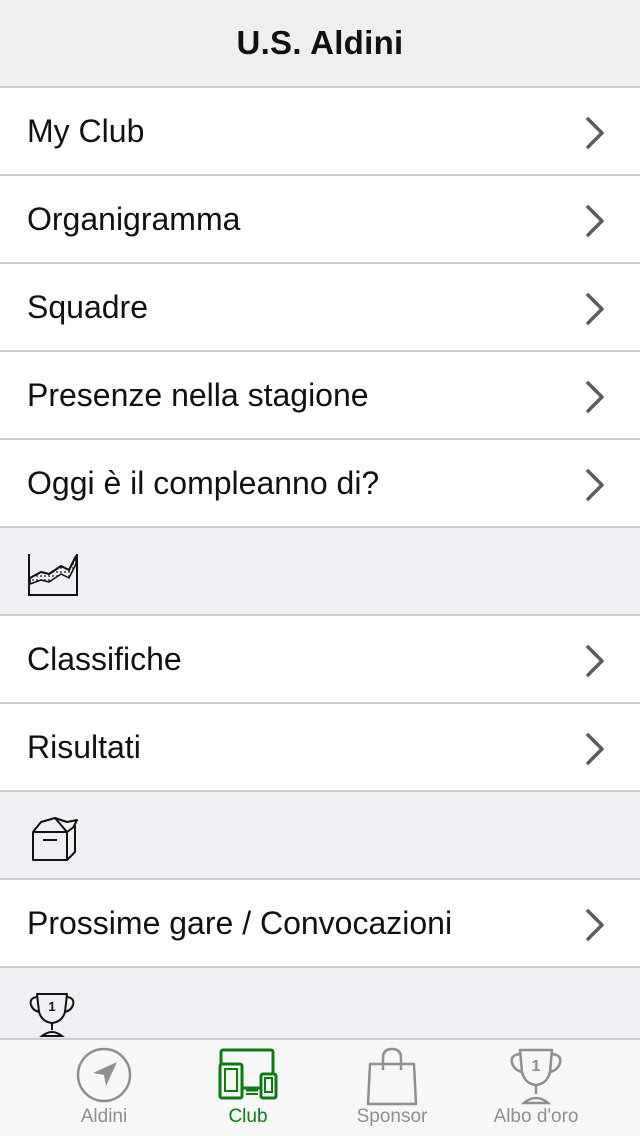 Image resolution: width=640 pixels, height=1136 pixels. Describe the element at coordinates (84, 746) in the screenshot. I see `menu-item-label: Risultati` at that location.